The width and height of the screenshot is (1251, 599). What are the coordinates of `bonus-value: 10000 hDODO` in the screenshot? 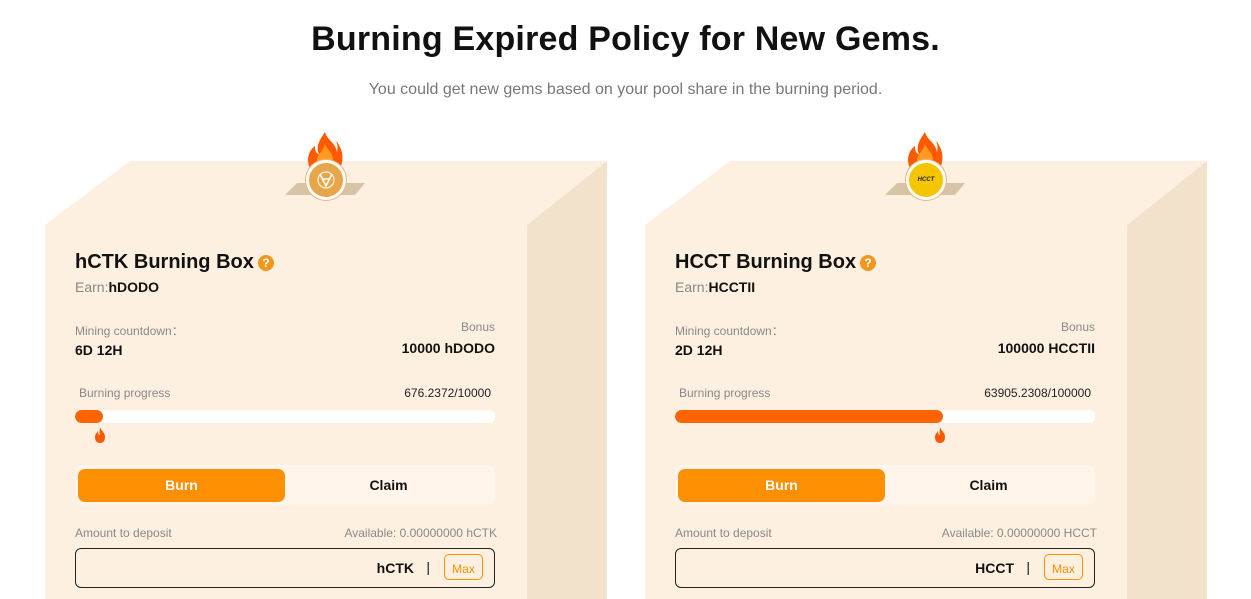 It's located at (448, 348).